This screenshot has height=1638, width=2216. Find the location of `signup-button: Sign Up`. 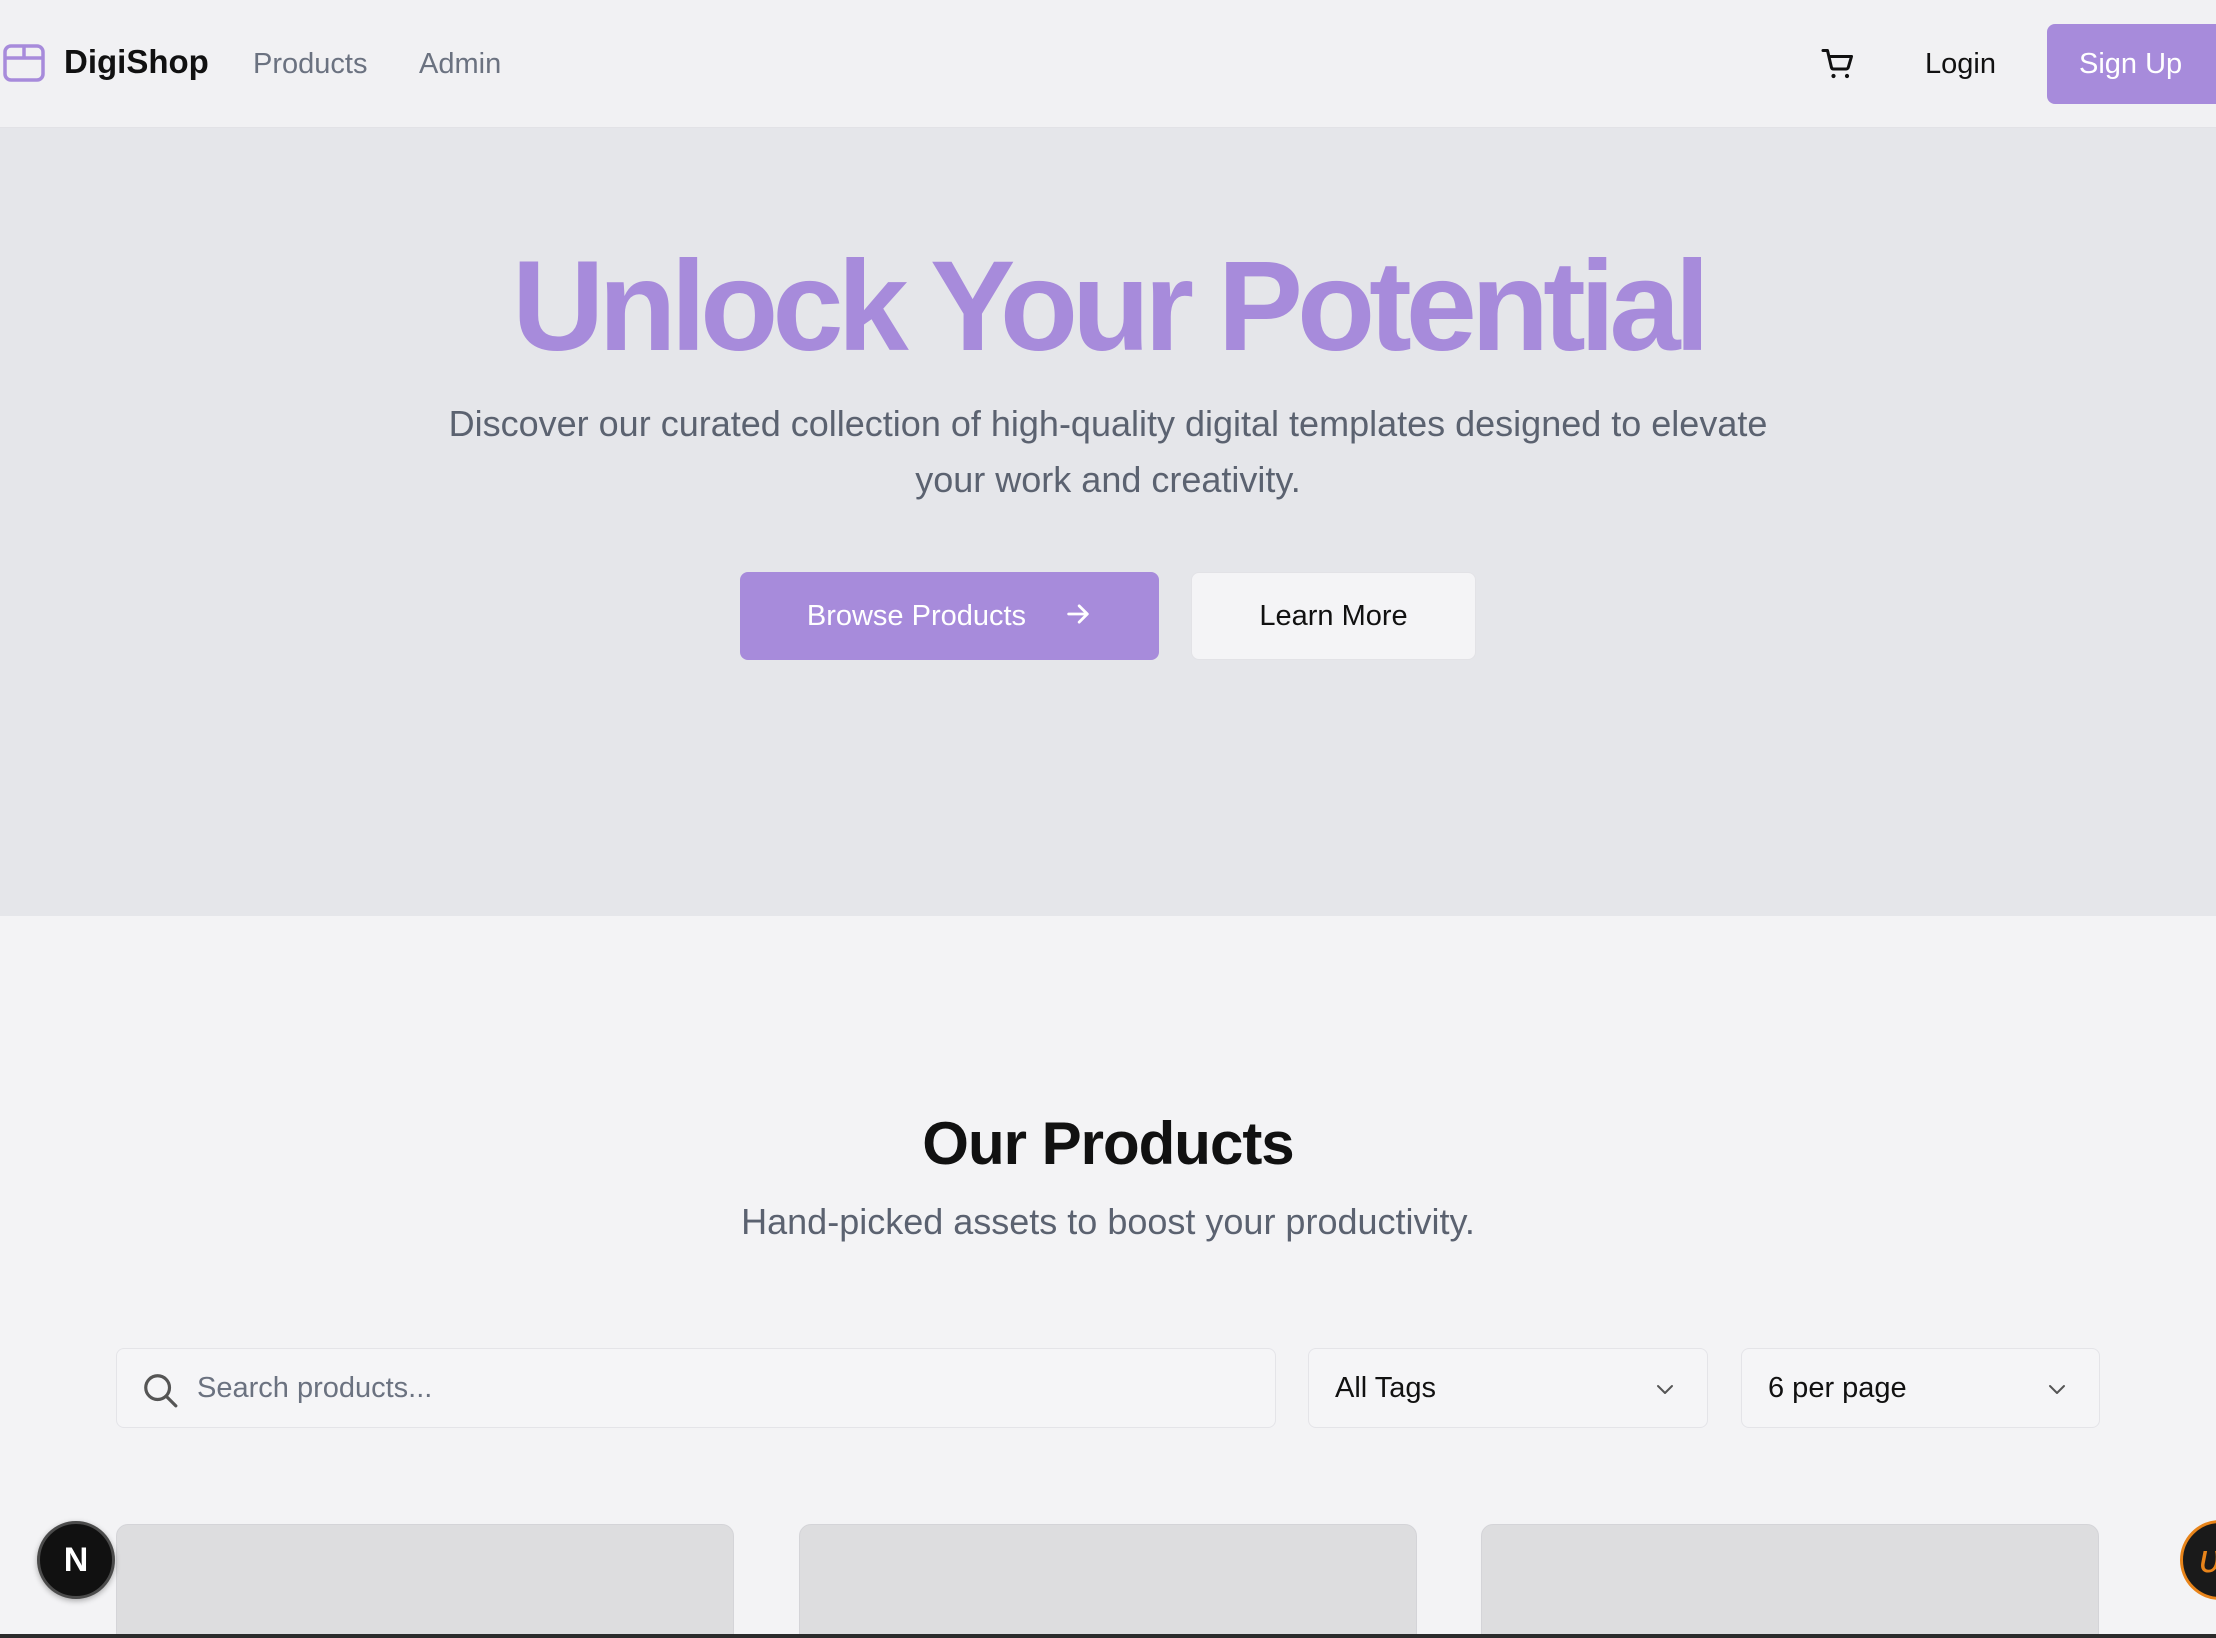

signup-button: Sign Up is located at coordinates (2131, 64).